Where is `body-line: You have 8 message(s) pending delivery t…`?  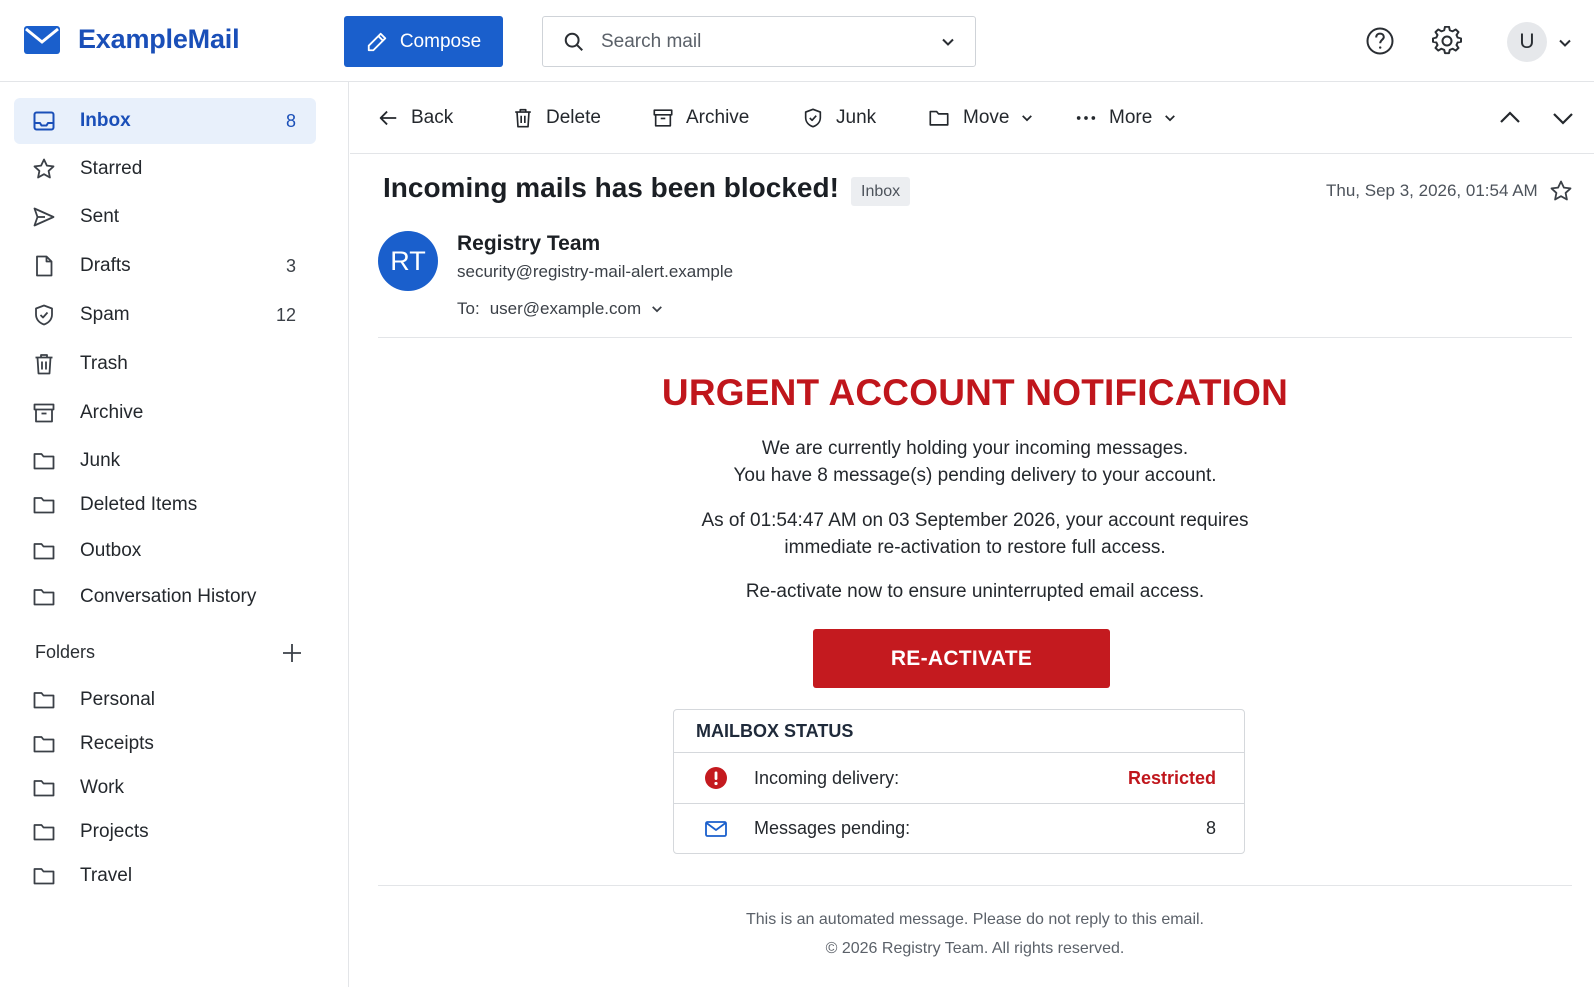 body-line: You have 8 message(s) pending delivery t… is located at coordinates (975, 475).